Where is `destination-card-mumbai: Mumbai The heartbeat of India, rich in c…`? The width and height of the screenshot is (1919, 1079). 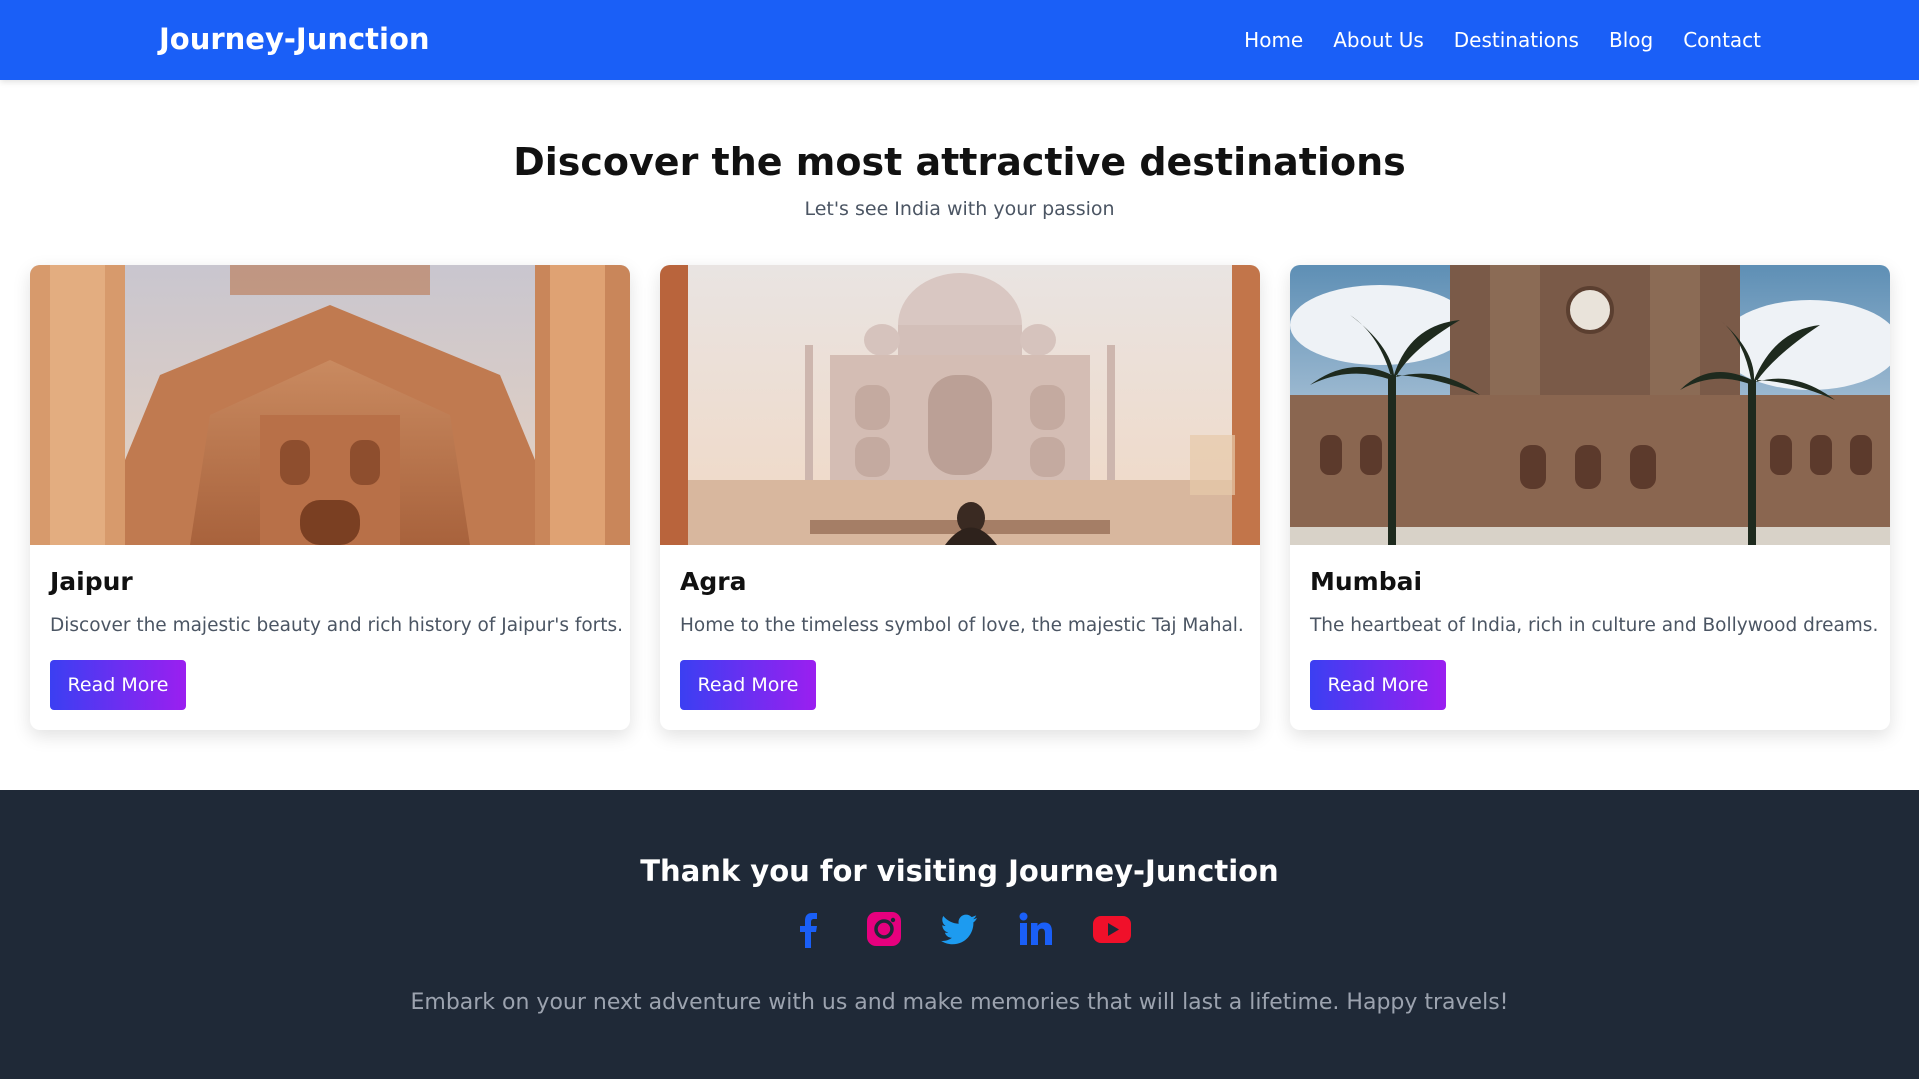 destination-card-mumbai: Mumbai The heartbeat of India, rich in c… is located at coordinates (1590, 497).